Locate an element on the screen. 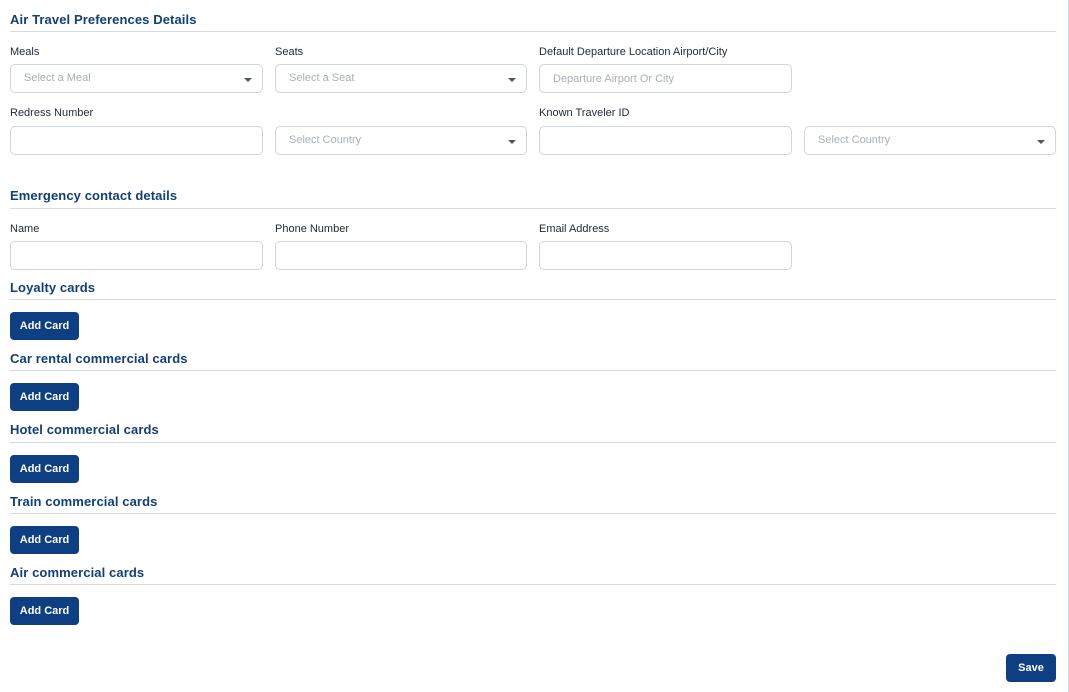 The width and height of the screenshot is (1069, 692). car-rental-cards-title: Car rental commercial cards is located at coordinates (99, 358).